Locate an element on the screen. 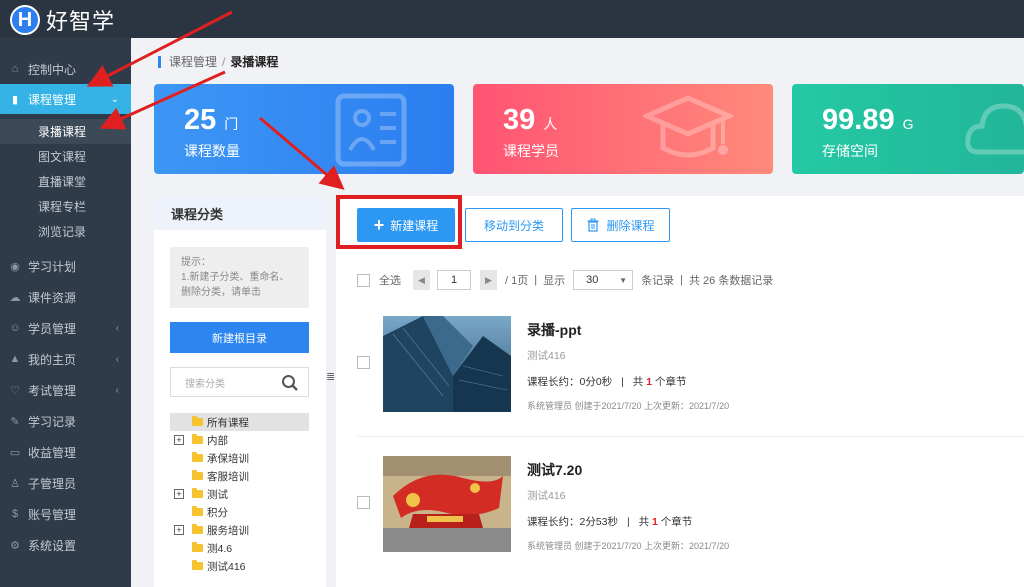 This screenshot has height=587, width=1024. sidebar-item-courseware: ☁ 课件资源 is located at coordinates (65, 297).